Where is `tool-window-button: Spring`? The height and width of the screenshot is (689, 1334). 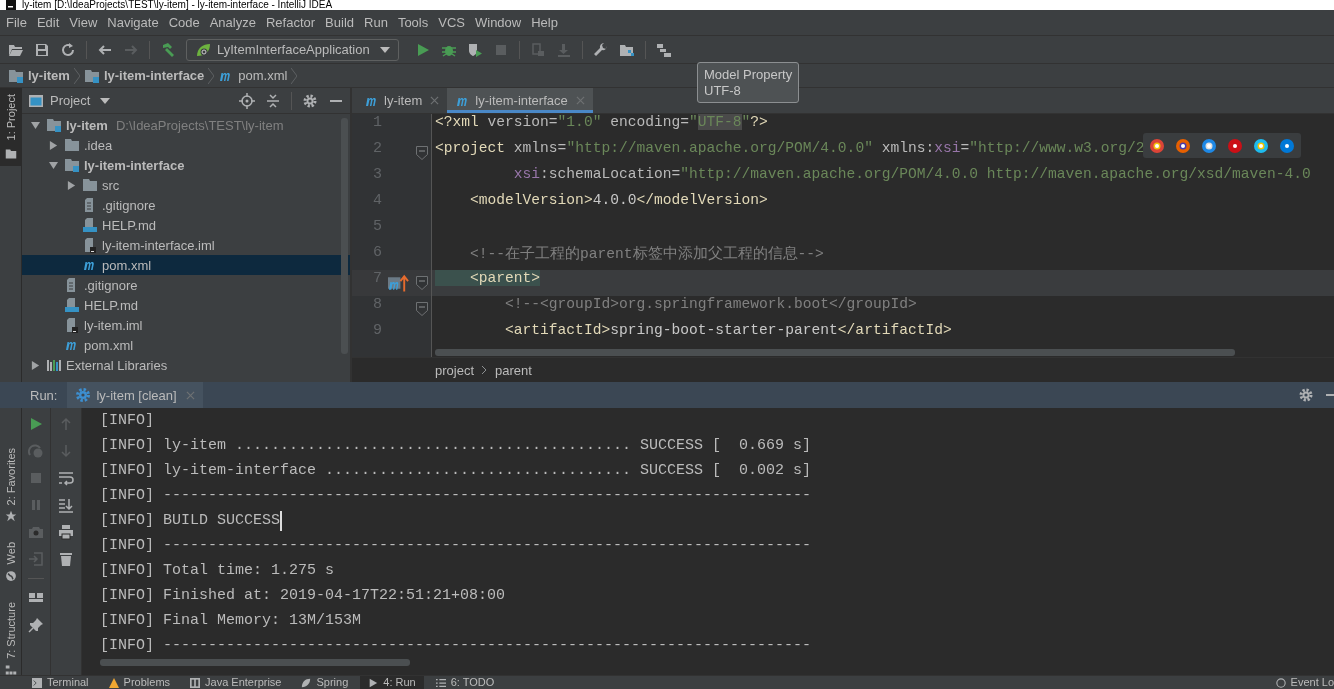
tool-window-button: Spring is located at coordinates (325, 682).